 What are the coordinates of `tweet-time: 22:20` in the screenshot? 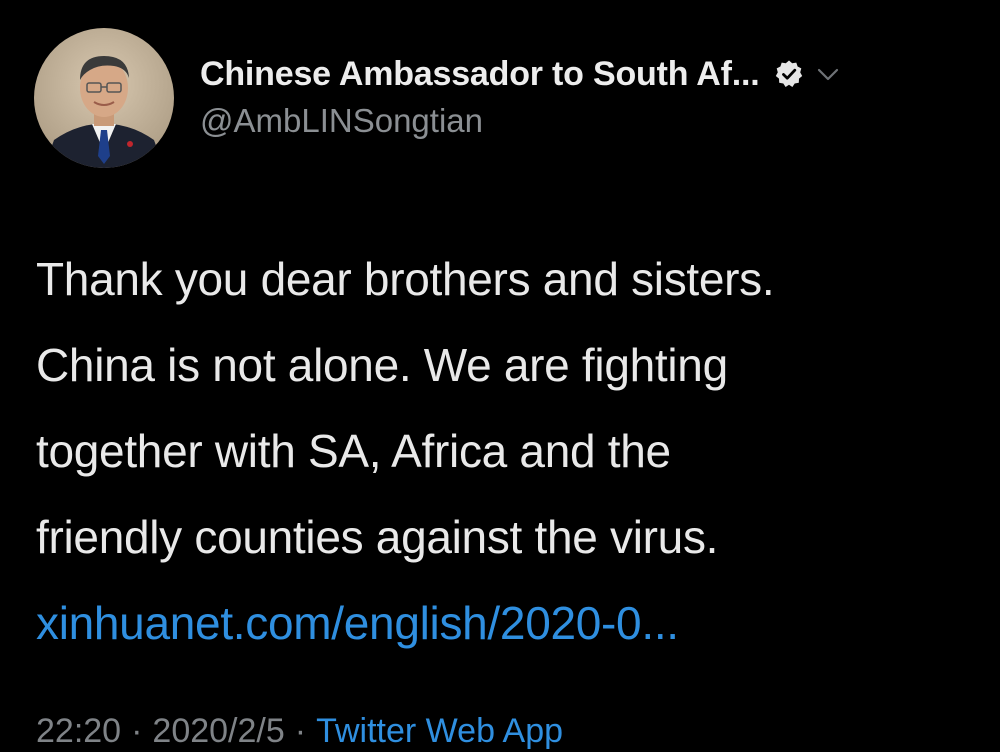 It's located at (78, 731).